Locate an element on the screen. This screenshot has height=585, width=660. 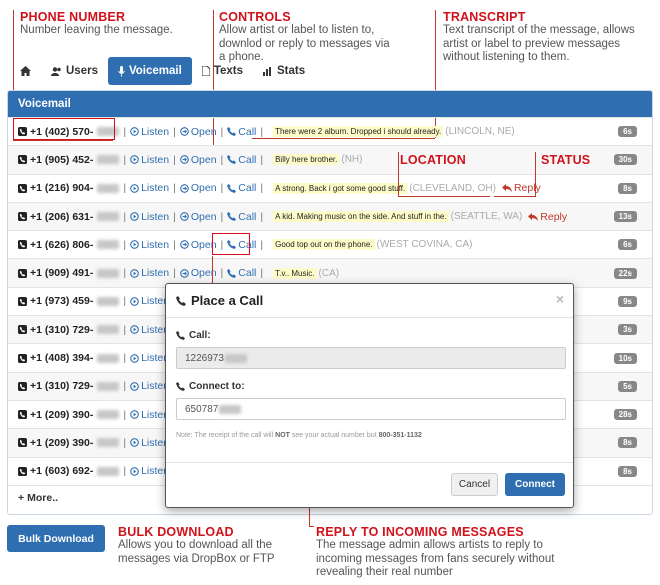
annotation-phone-number: PHONE NUMBER Number leaving the message. is located at coordinates (110, 24).